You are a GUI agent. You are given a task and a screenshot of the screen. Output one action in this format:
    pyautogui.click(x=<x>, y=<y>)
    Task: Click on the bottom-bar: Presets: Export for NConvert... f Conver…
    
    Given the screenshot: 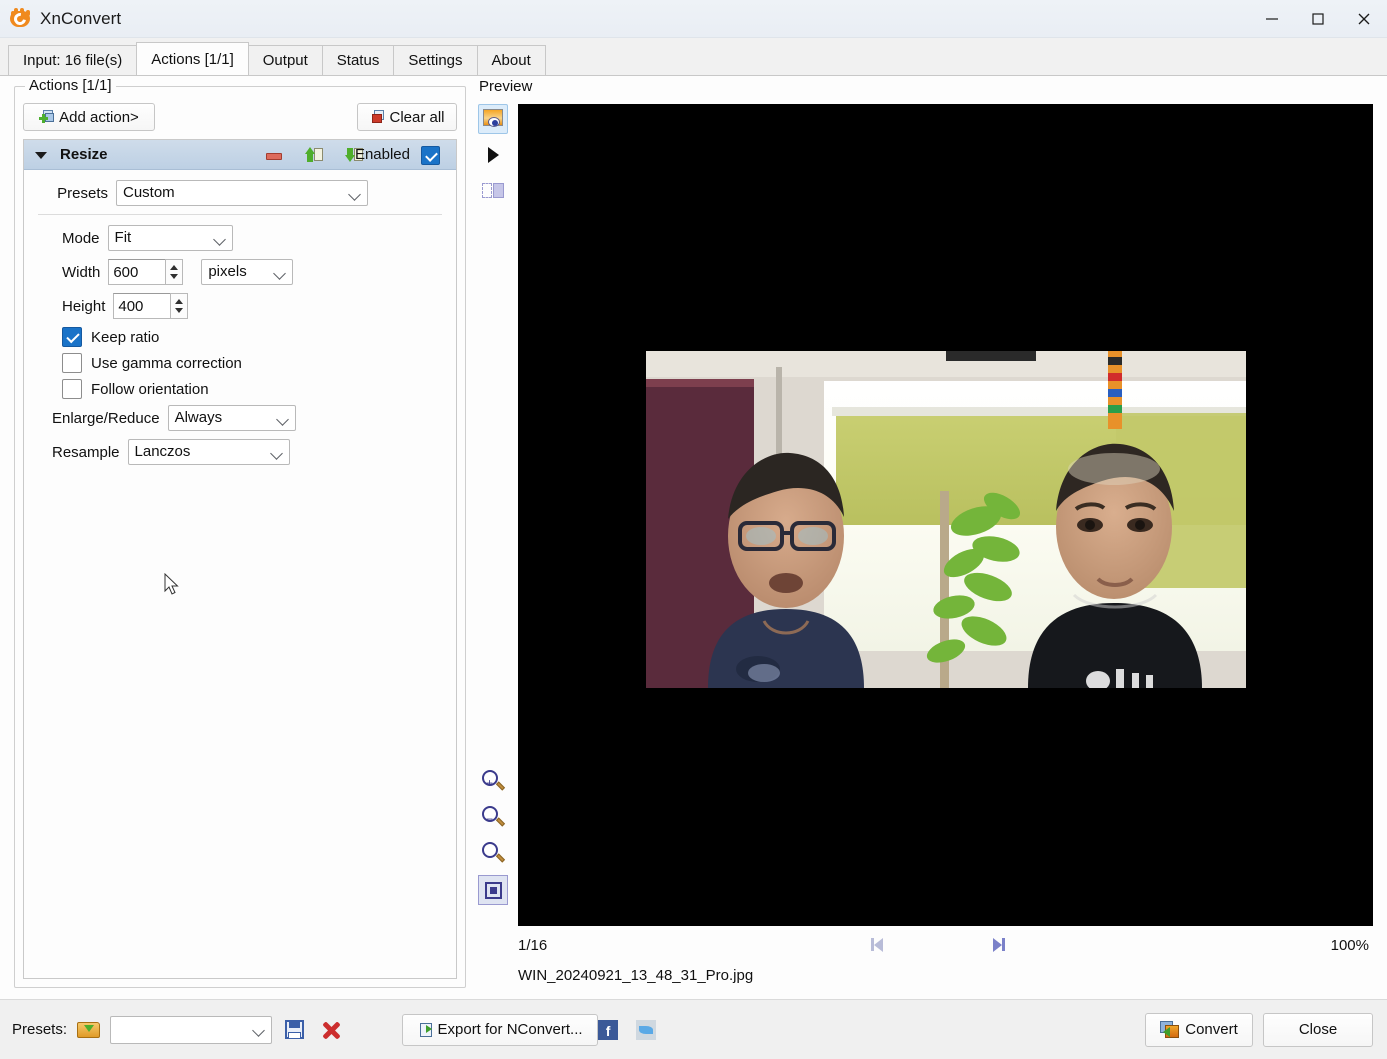 What is the action you would take?
    pyautogui.click(x=693, y=1029)
    